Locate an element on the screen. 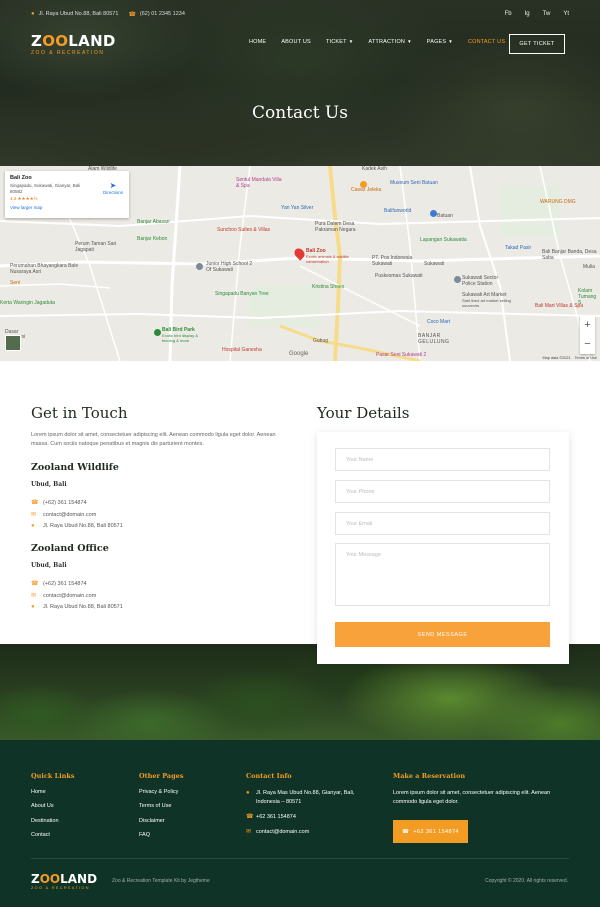 This screenshot has height=907, width=600. map-label: Hospital Ganesha is located at coordinates (242, 350).